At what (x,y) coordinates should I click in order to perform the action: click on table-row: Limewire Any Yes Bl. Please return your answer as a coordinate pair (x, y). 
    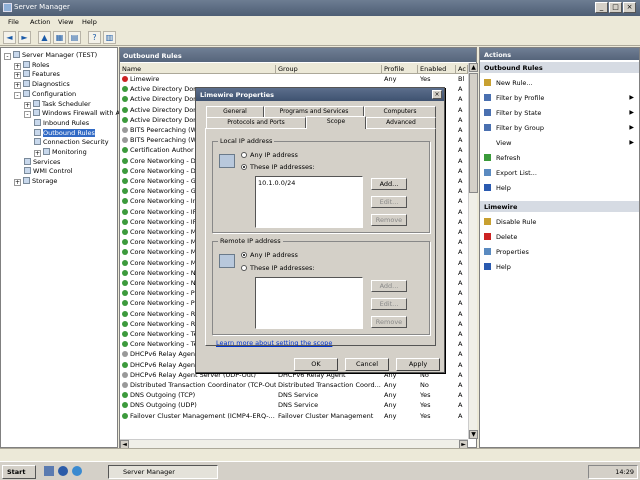
    Looking at the image, I should click on (294, 79).